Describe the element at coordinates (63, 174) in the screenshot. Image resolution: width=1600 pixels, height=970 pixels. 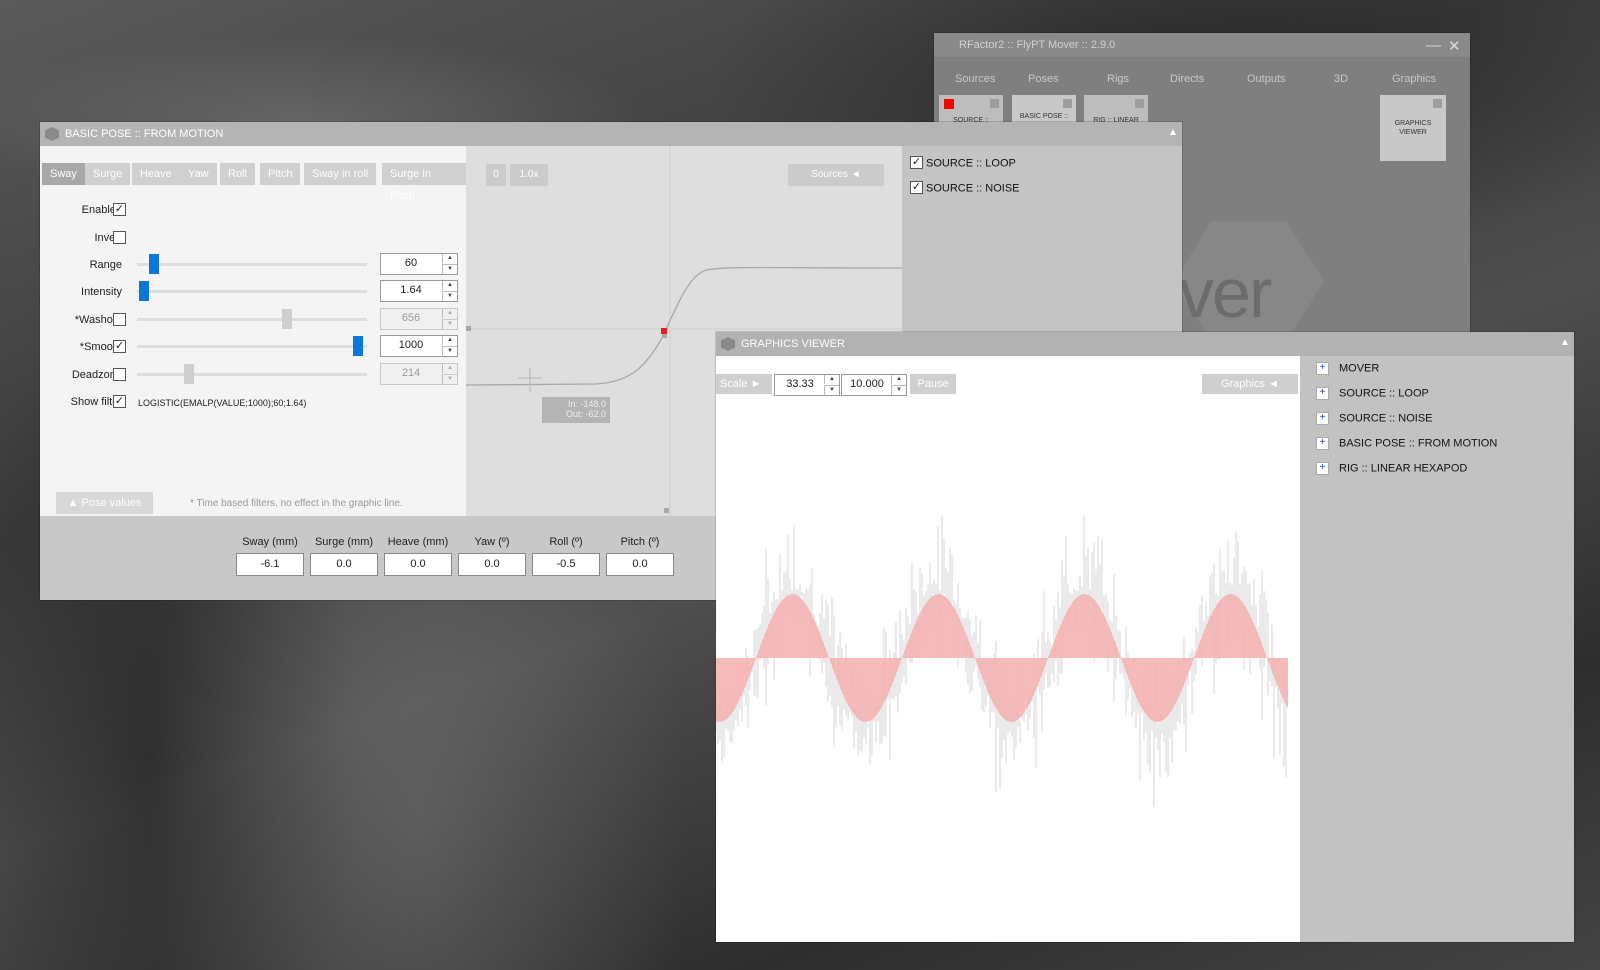
I see `tab-sway: Sway` at that location.